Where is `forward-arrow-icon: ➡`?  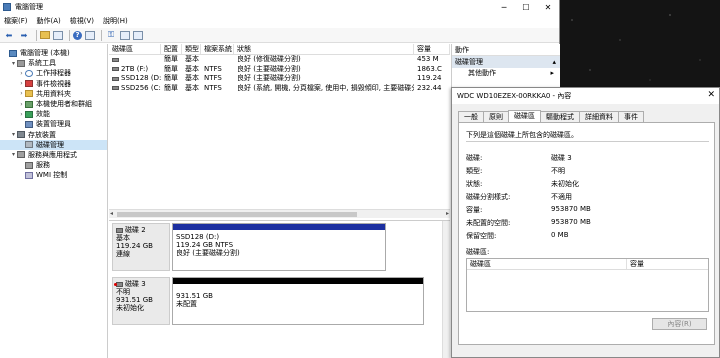 forward-arrow-icon: ➡ is located at coordinates (24, 35).